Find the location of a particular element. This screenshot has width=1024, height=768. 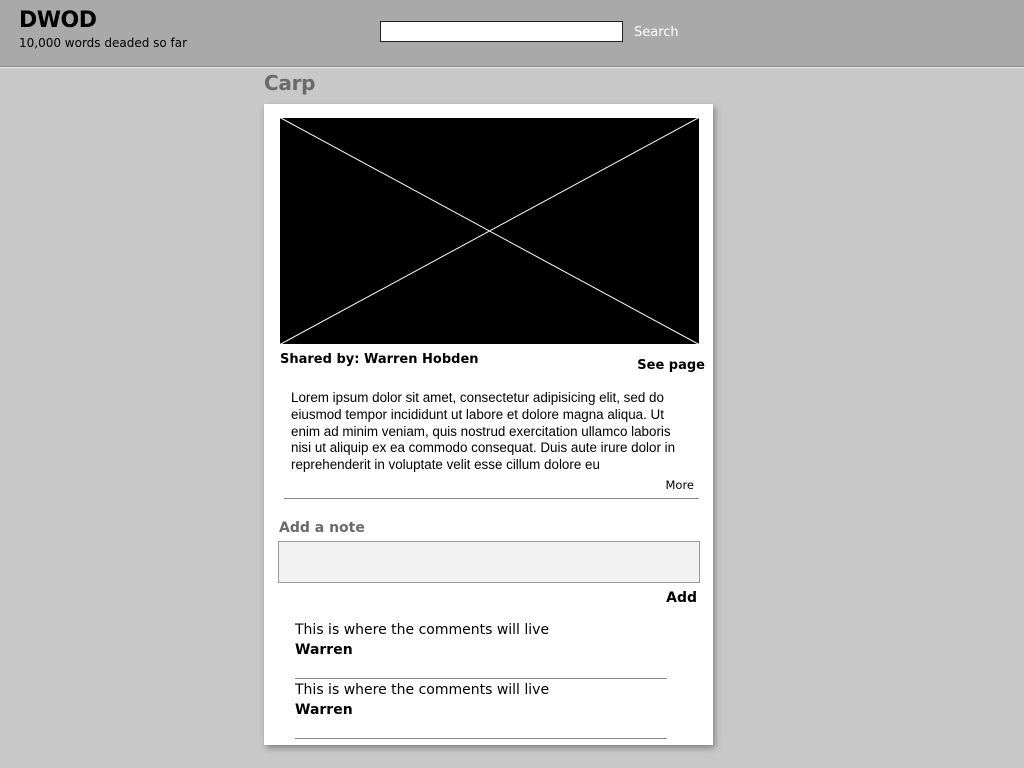

search-button: Search is located at coordinates (656, 32).